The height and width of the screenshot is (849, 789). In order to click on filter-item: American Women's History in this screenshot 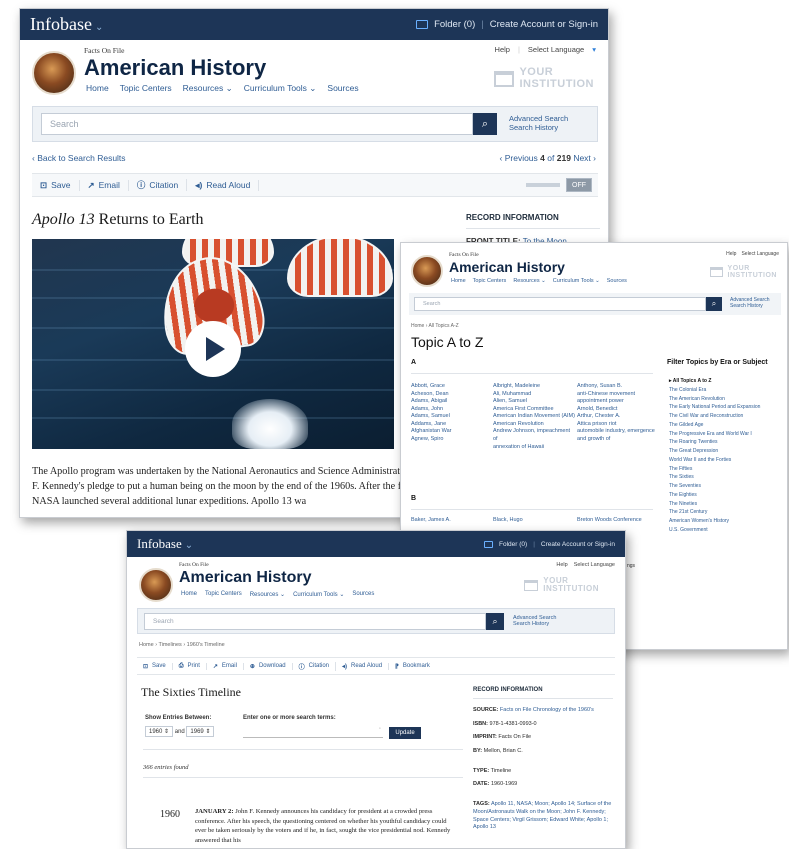, I will do `click(728, 521)`.